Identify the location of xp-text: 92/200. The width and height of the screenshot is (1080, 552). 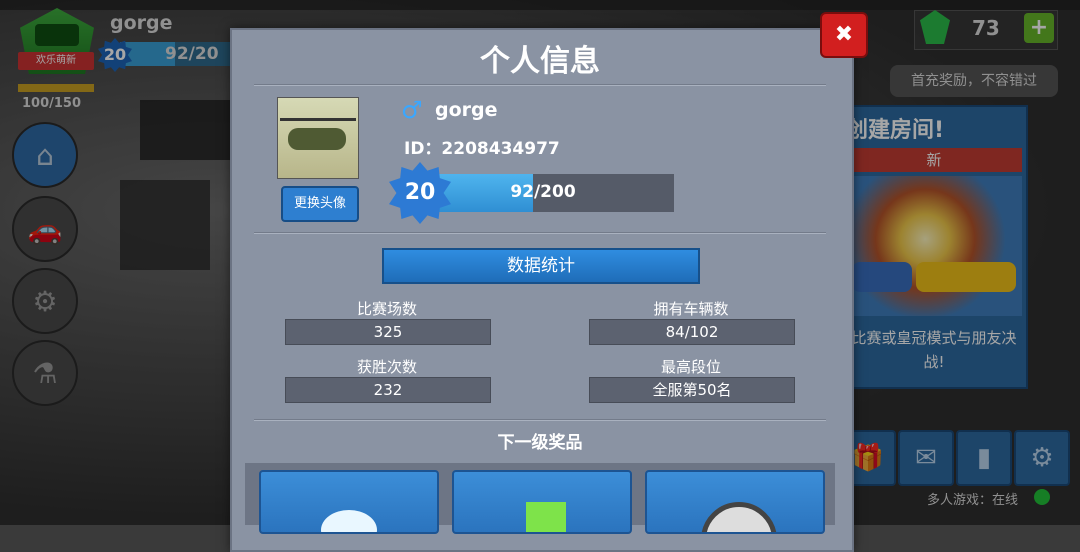
(543, 192).